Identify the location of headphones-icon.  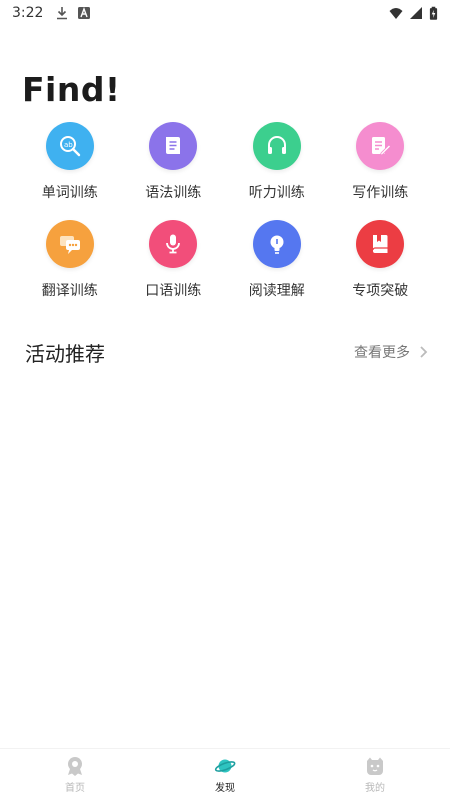
(276, 146).